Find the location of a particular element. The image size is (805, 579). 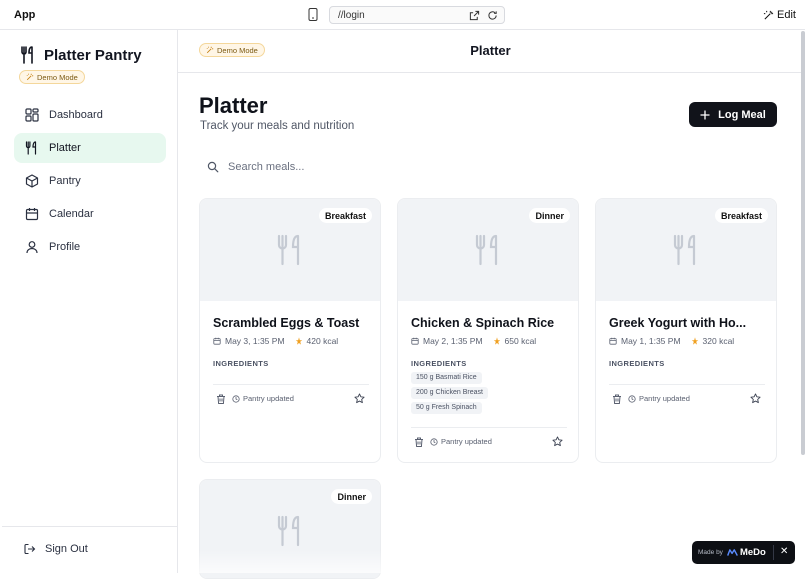

log-meal-label: Log Meal is located at coordinates (742, 114).